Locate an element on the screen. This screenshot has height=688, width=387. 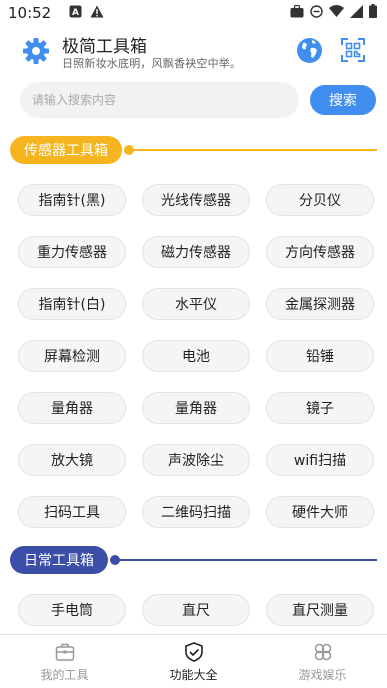
tool-chip: 电池 is located at coordinates (196, 356).